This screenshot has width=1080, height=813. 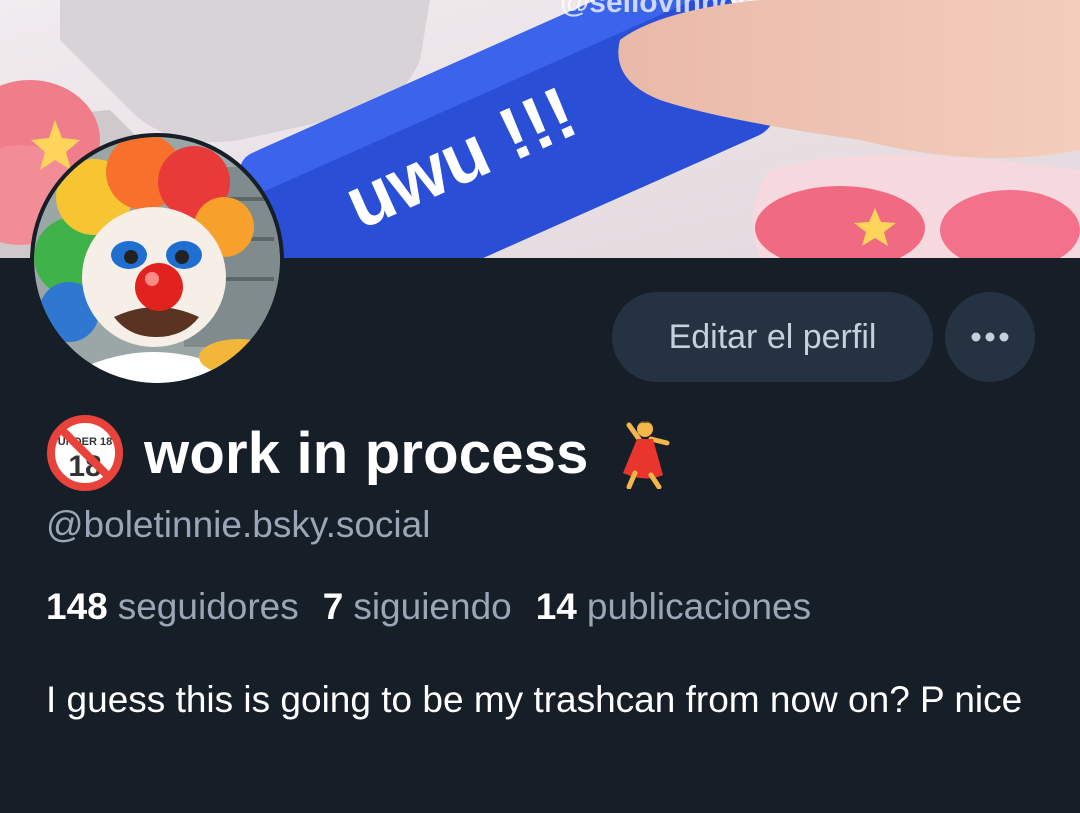 I want to click on dancer-icon, so click(x=646, y=455).